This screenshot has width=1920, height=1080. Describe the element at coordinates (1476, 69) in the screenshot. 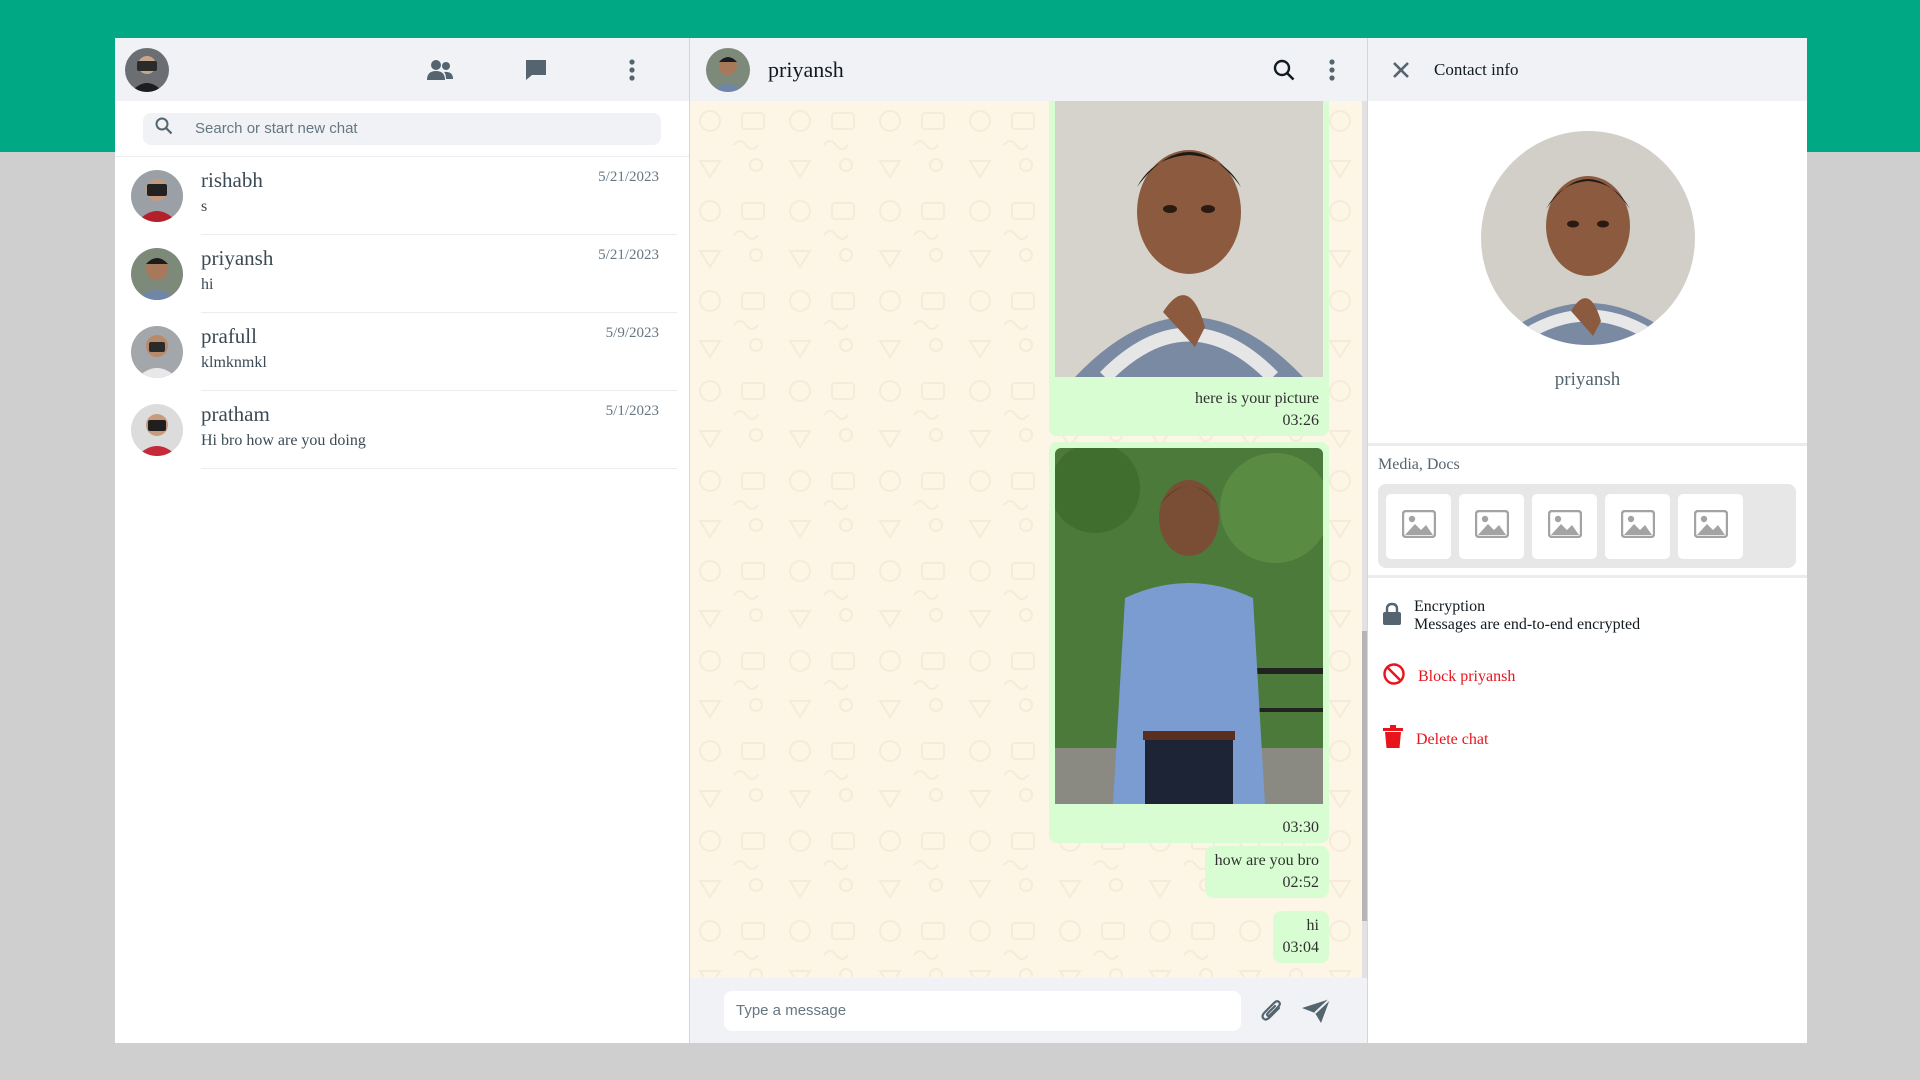

I see `contact-info-title: Contact info` at that location.